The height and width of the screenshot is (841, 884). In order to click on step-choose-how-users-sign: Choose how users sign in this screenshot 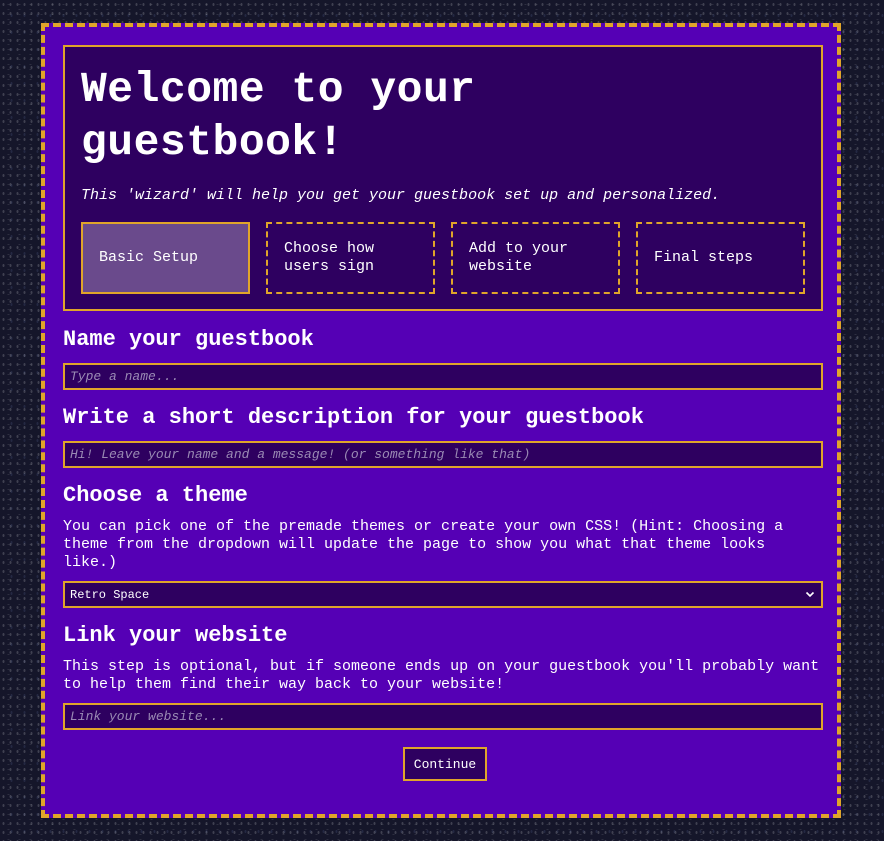, I will do `click(350, 258)`.